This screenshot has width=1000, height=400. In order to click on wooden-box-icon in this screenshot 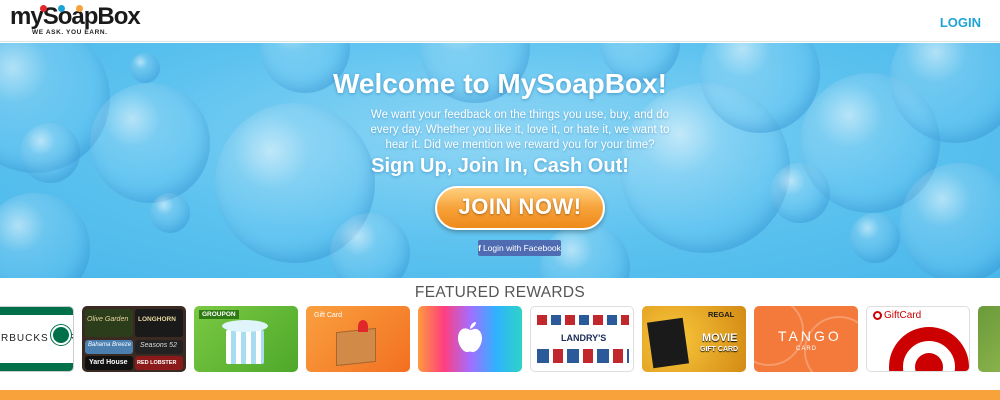, I will do `click(356, 347)`.